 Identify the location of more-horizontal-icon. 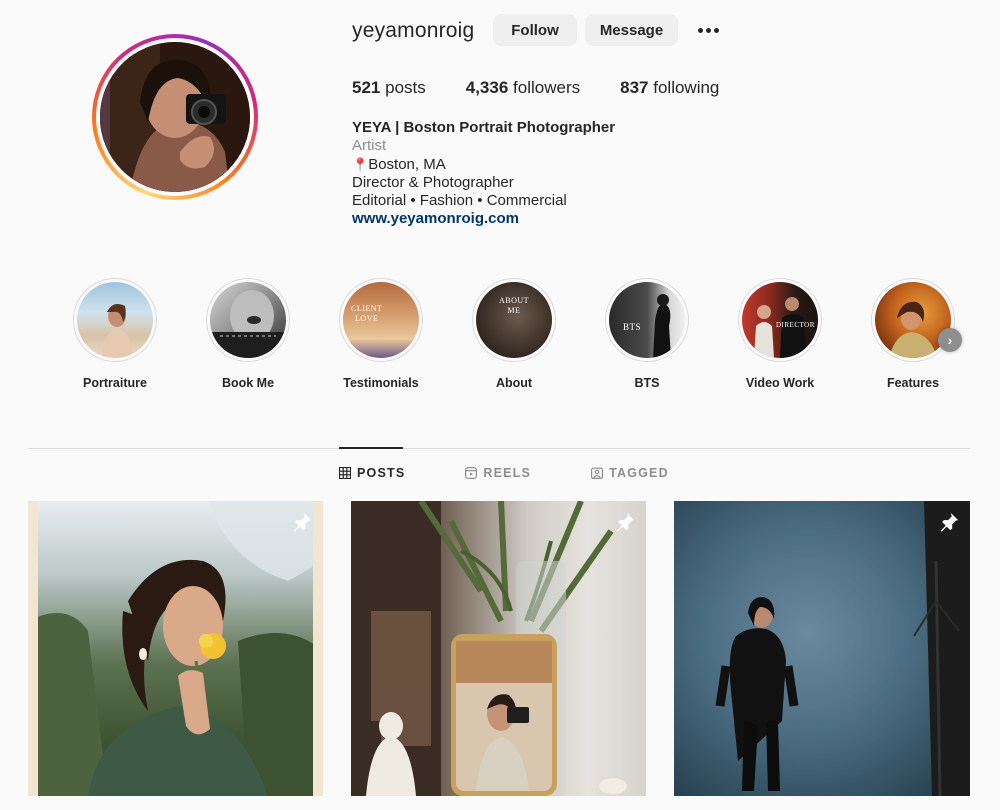
(708, 30).